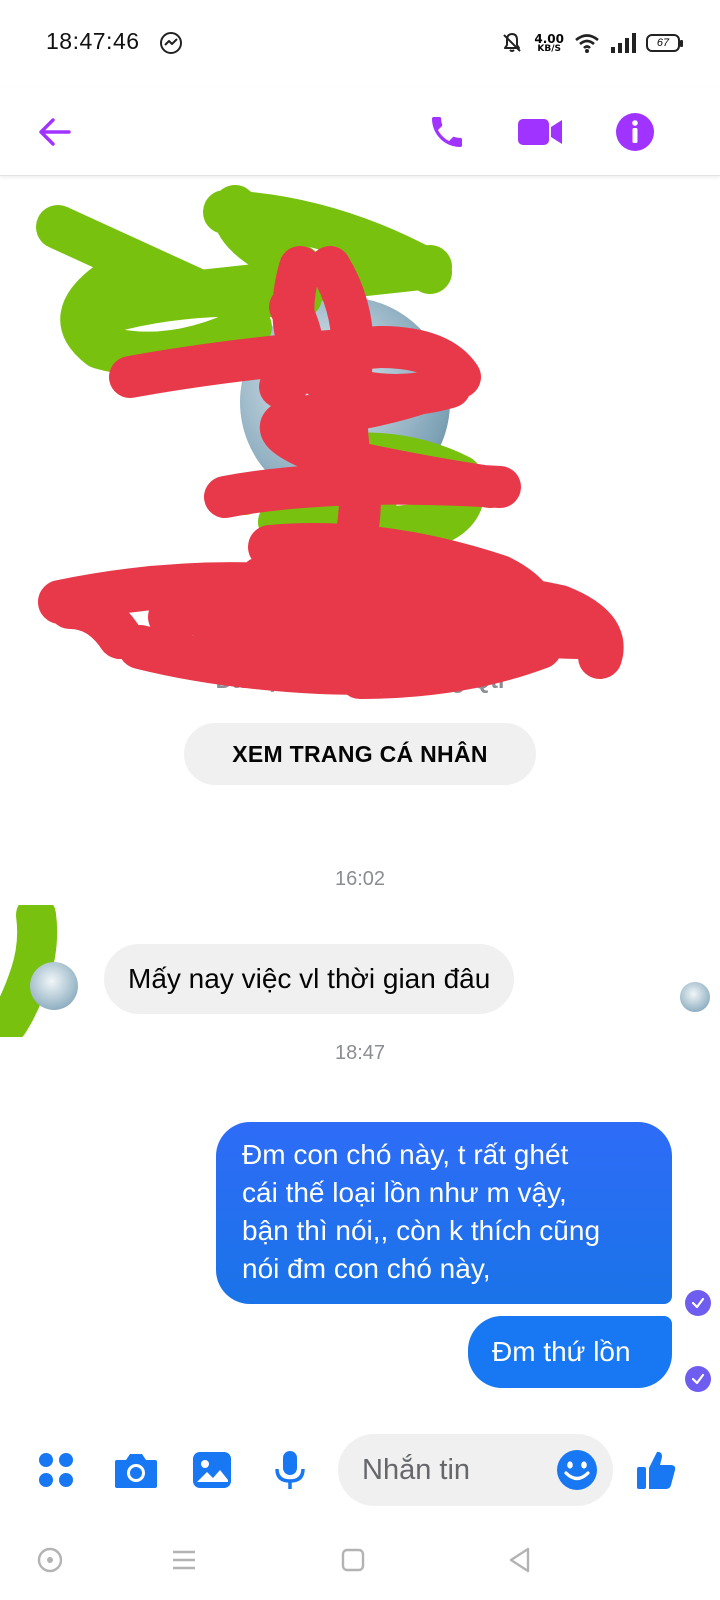 This screenshot has height=1600, width=720. What do you see at coordinates (366, 1268) in the screenshot?
I see `message-line: nói đm con chó này,` at bounding box center [366, 1268].